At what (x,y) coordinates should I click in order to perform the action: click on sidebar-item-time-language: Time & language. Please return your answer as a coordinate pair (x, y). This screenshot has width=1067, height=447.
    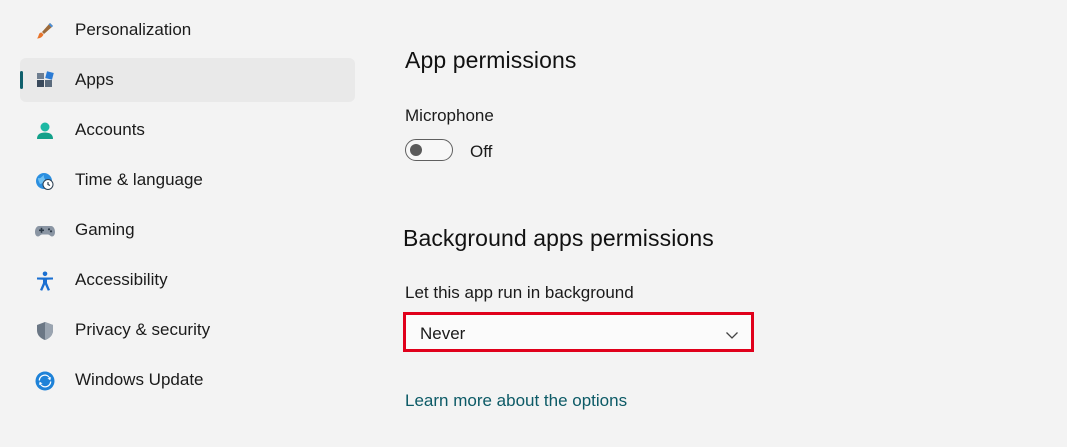
    Looking at the image, I should click on (187, 180).